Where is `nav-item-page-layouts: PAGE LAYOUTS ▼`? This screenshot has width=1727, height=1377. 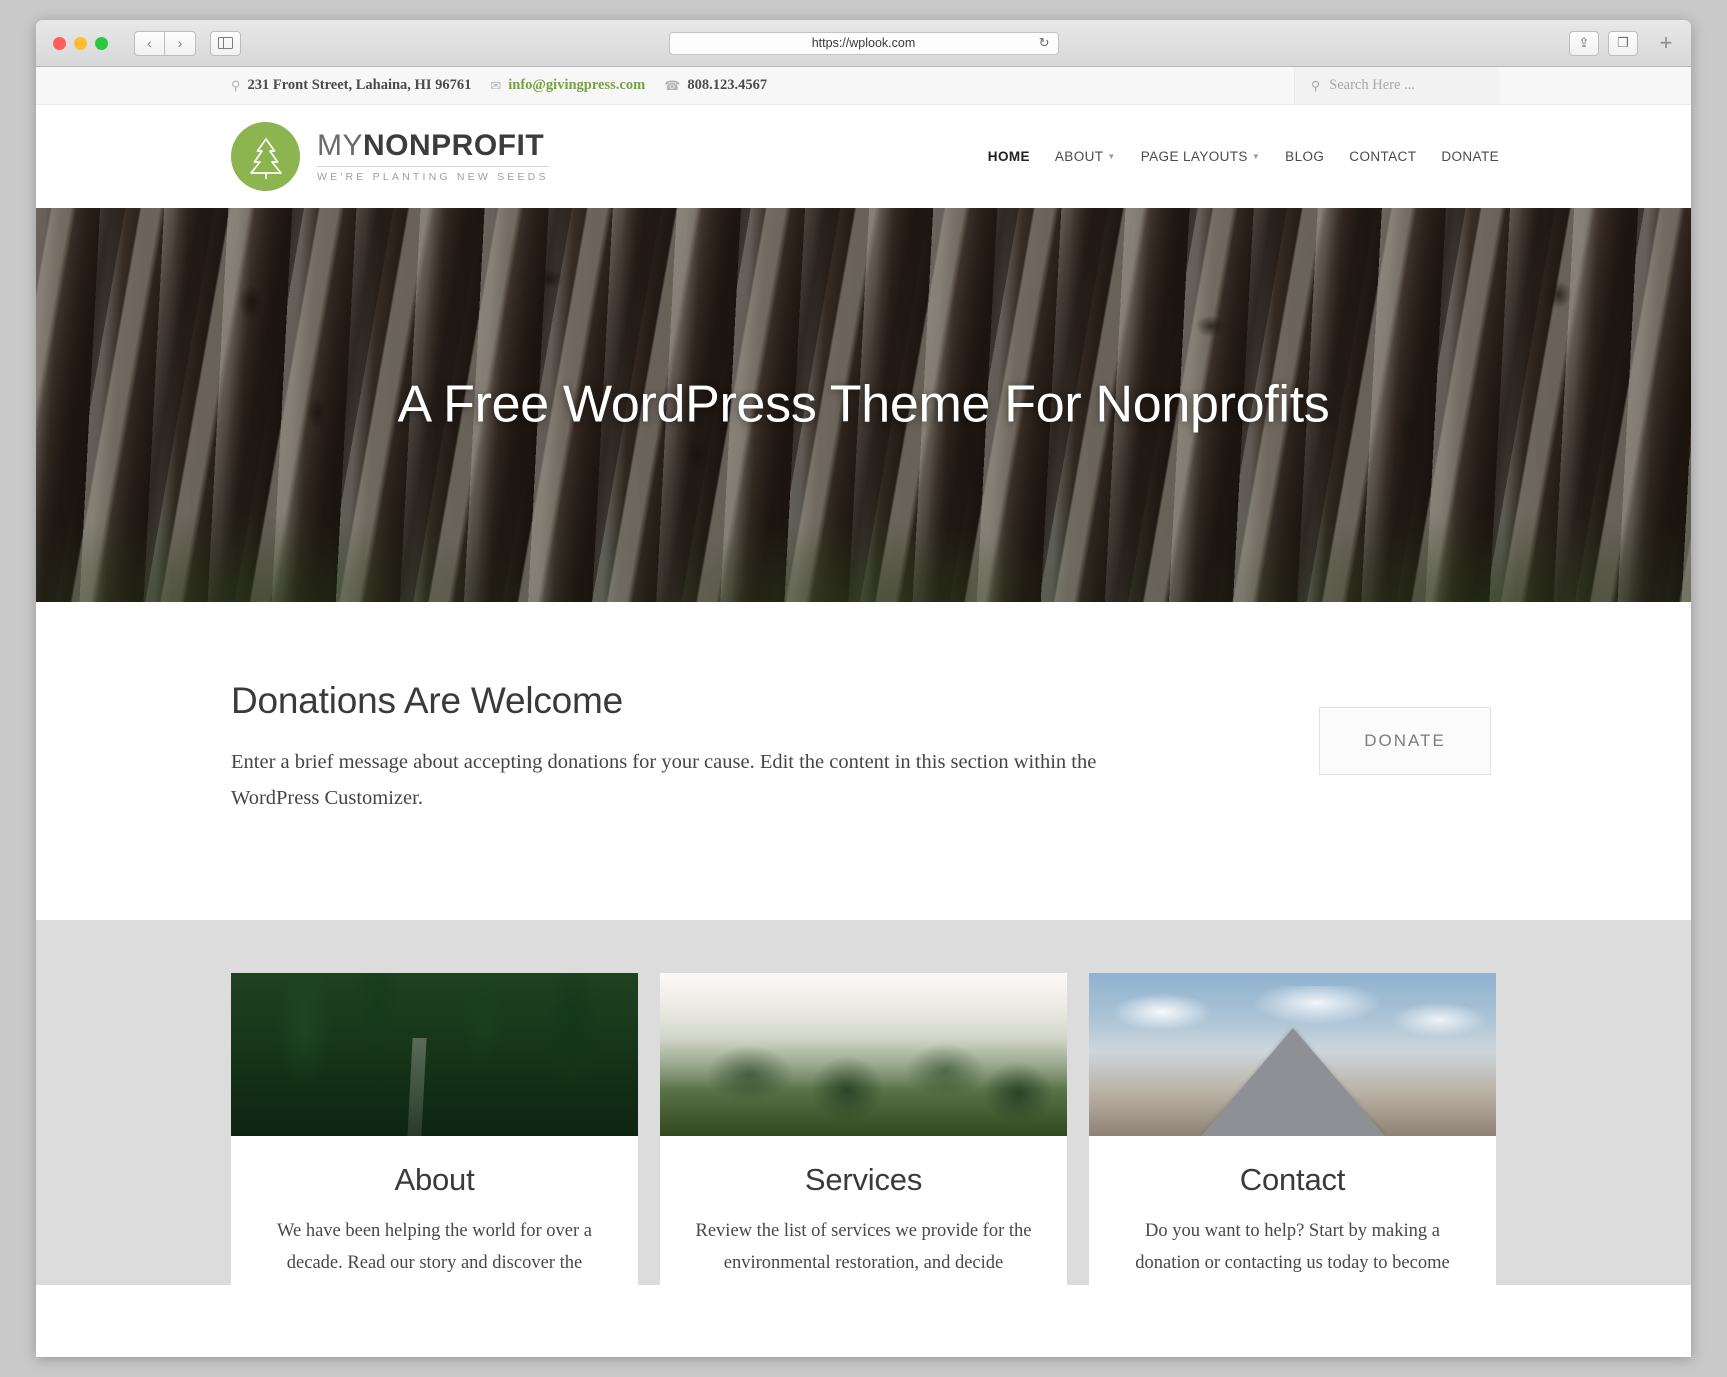
nav-item-page-layouts: PAGE LAYOUTS ▼ is located at coordinates (1200, 156).